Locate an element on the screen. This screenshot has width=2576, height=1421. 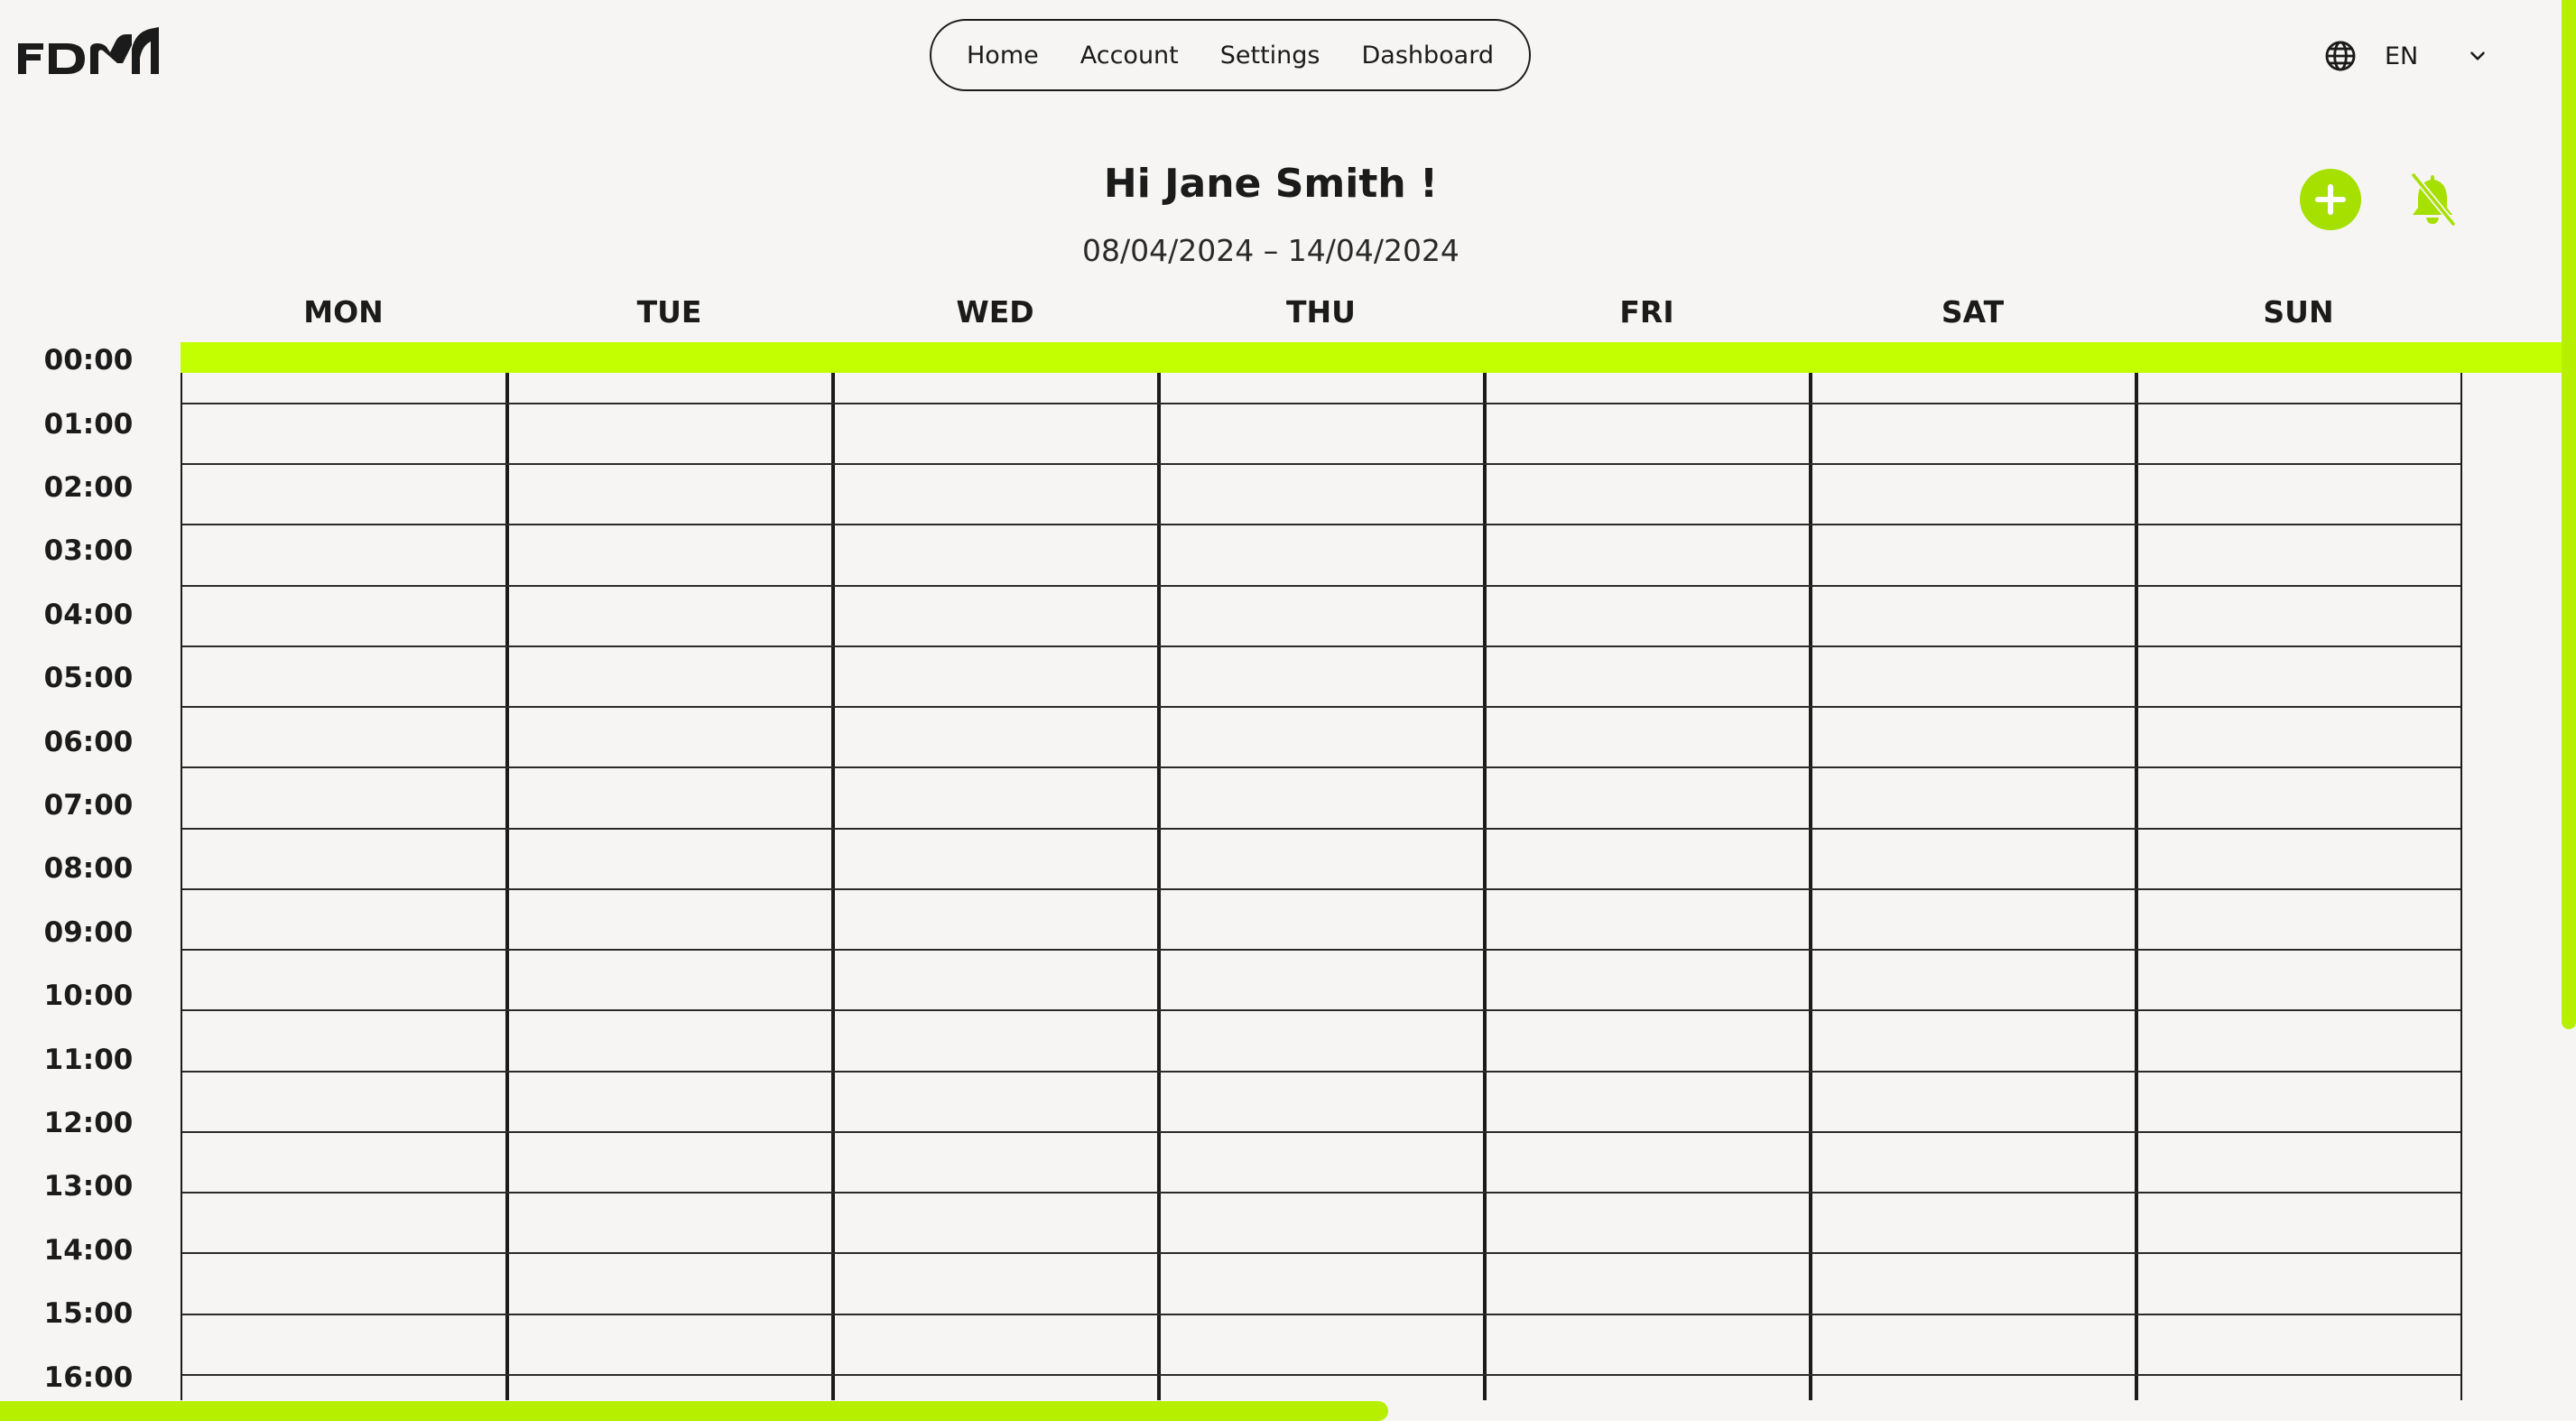
day-header-fri: FRI is located at coordinates (1646, 312).